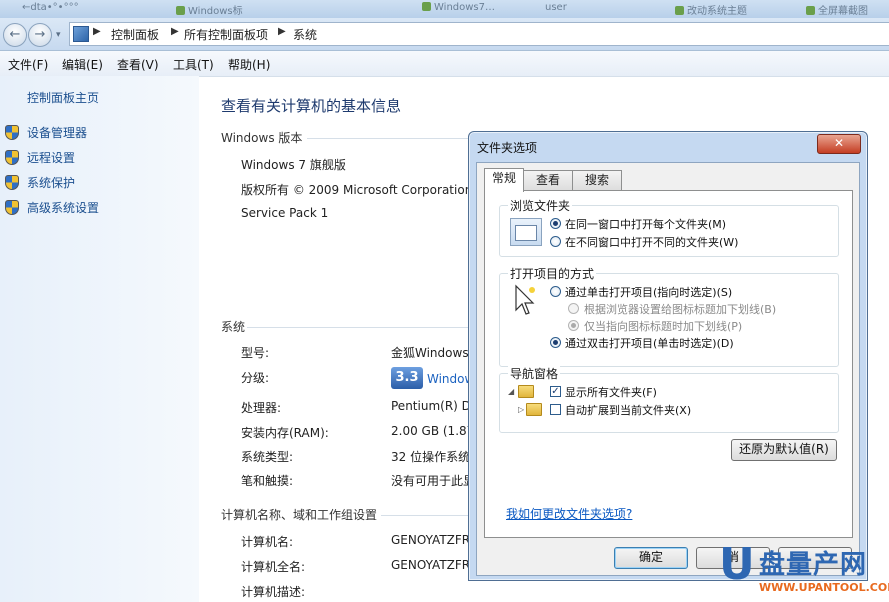 This screenshot has height=602, width=889. I want to click on watermark-text: 盘量产网, so click(813, 565).